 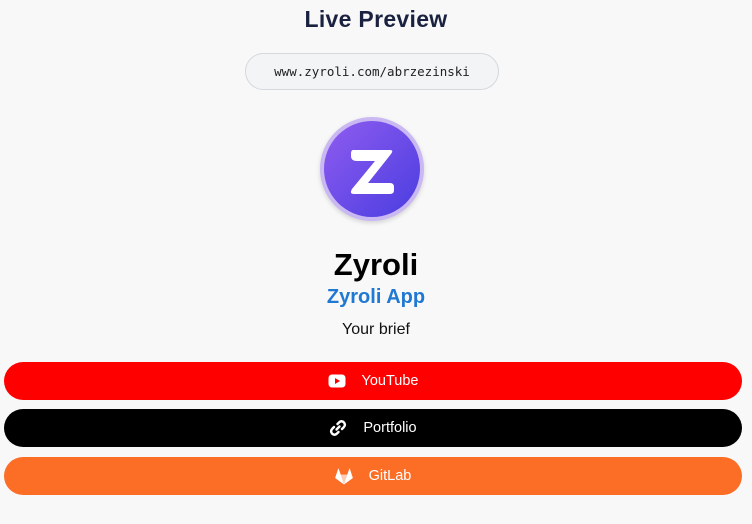 What do you see at coordinates (390, 381) in the screenshot?
I see `youtube-link-label: YouTube` at bounding box center [390, 381].